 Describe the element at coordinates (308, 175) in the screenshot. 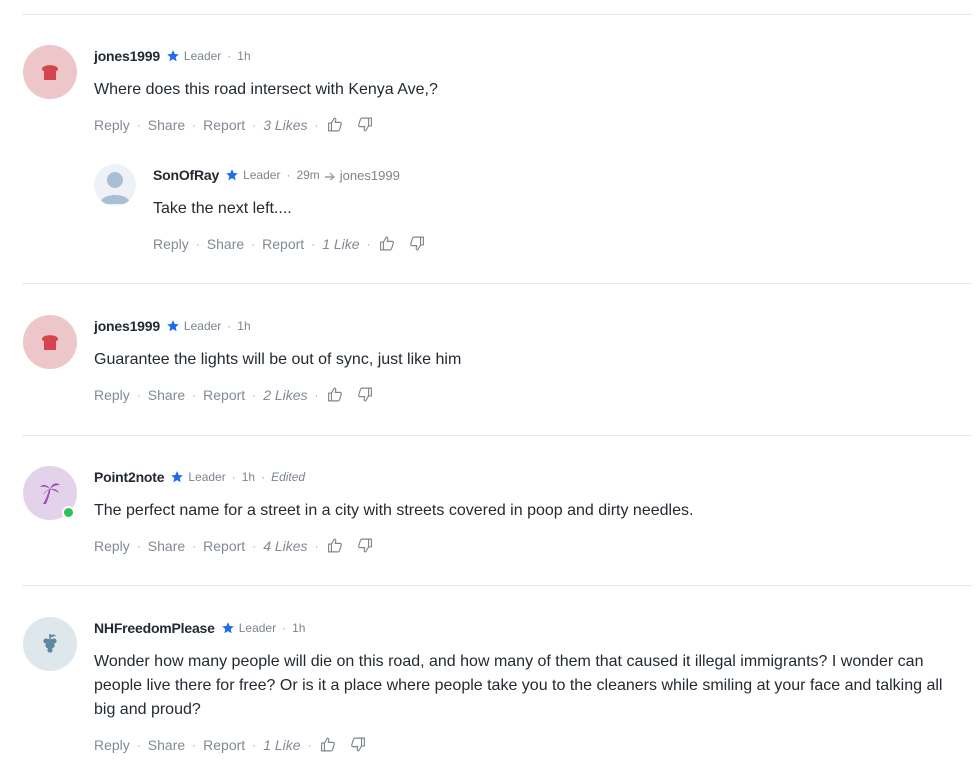

I see `timestamp: 29m` at that location.